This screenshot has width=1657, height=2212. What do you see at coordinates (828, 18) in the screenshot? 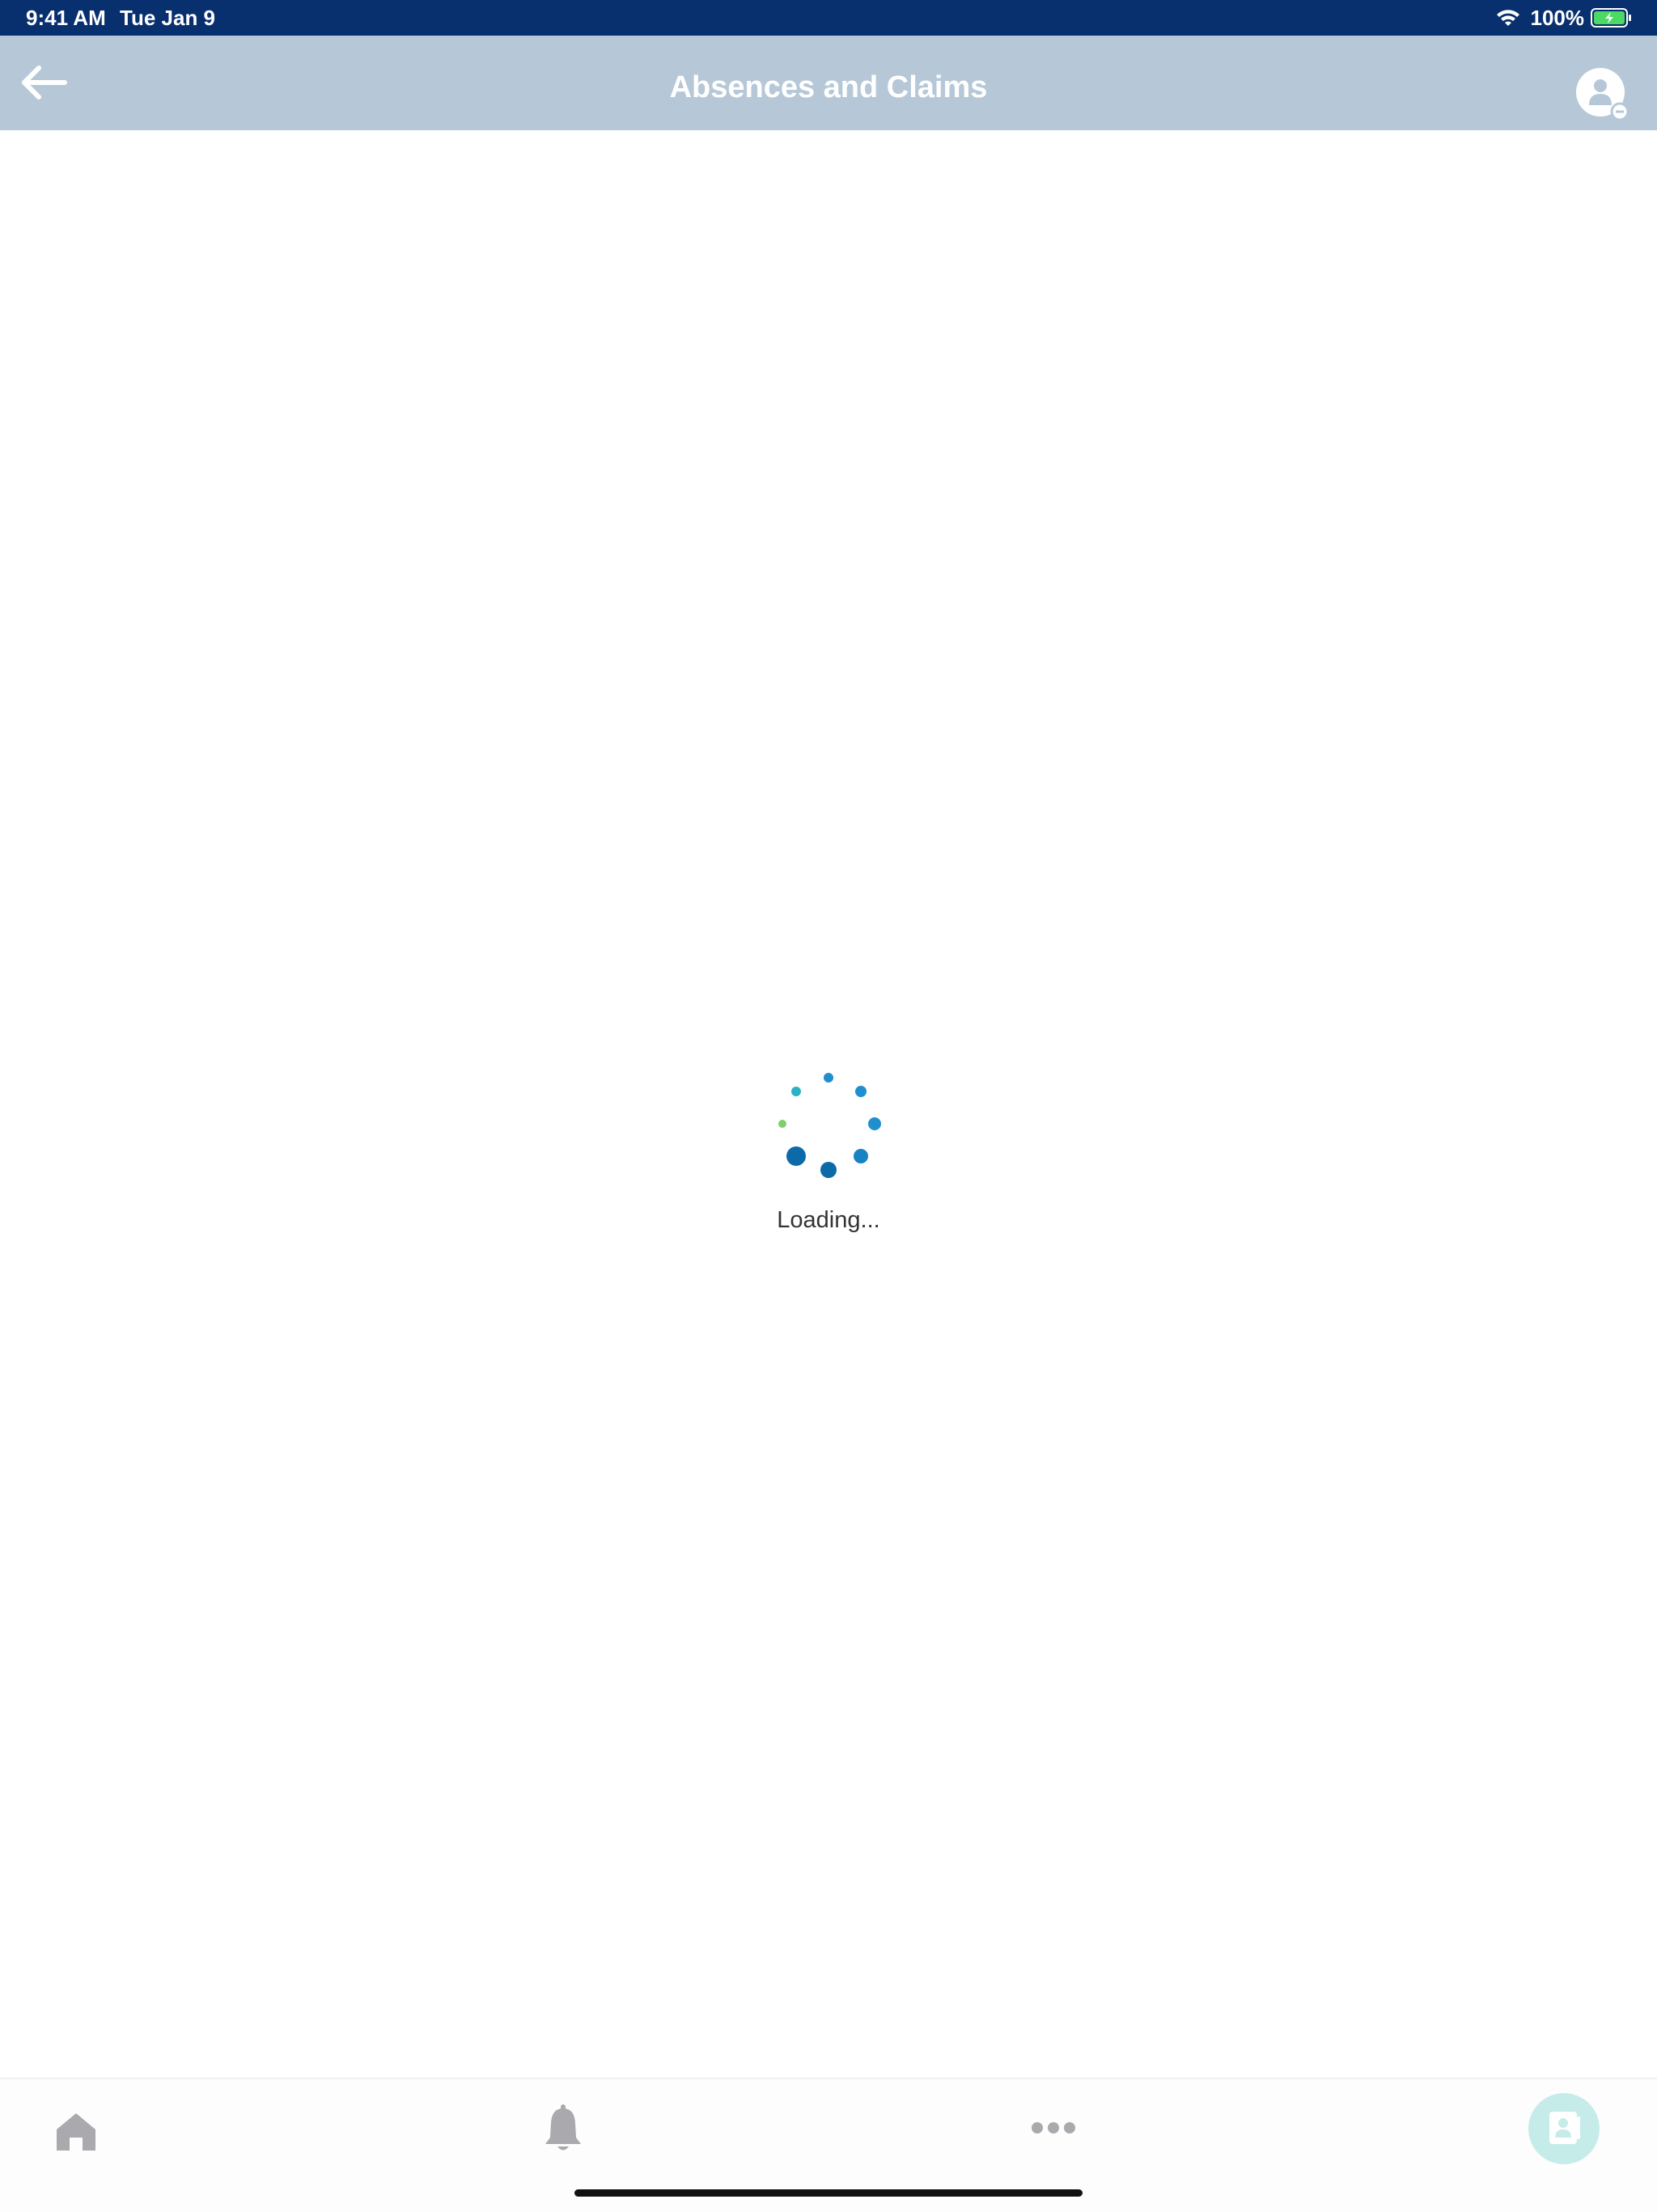
I see `status-bar: 9:41 AM Tue Jan 9 100%` at bounding box center [828, 18].